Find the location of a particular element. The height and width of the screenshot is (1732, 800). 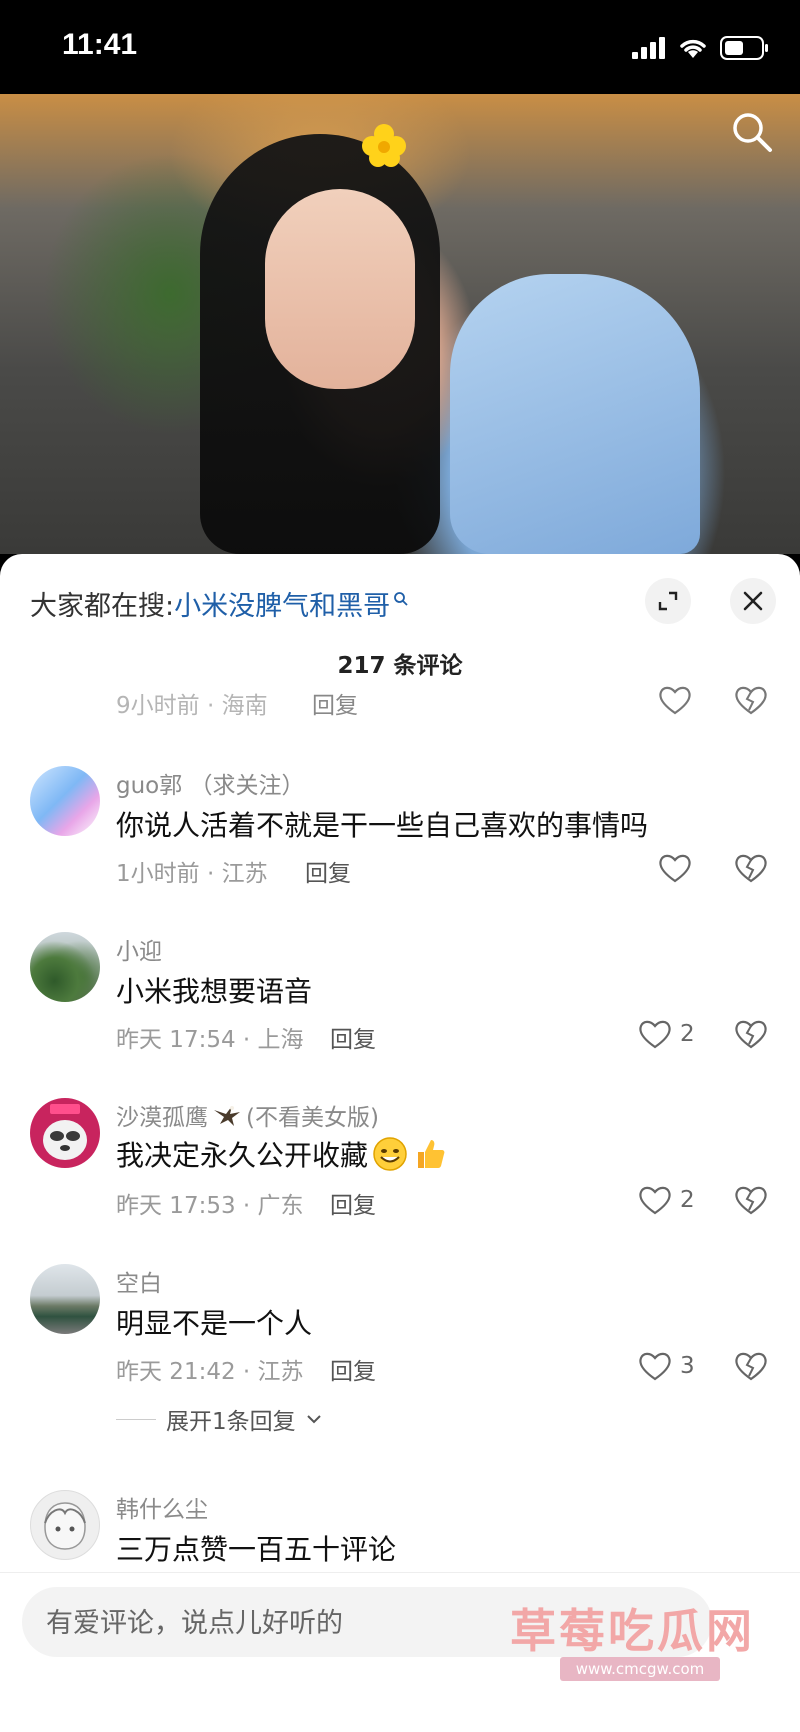

comment-author: 空白 is located at coordinates (139, 1281).